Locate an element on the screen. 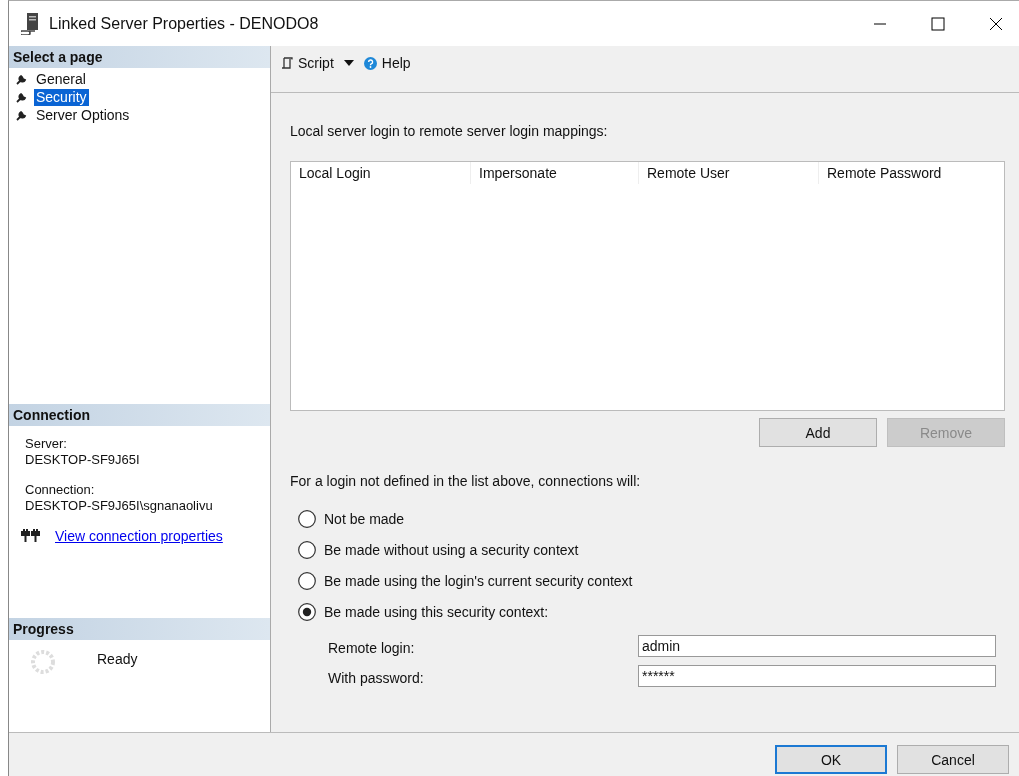 The width and height of the screenshot is (1019, 776). dialog-button: Cancel is located at coordinates (953, 759).